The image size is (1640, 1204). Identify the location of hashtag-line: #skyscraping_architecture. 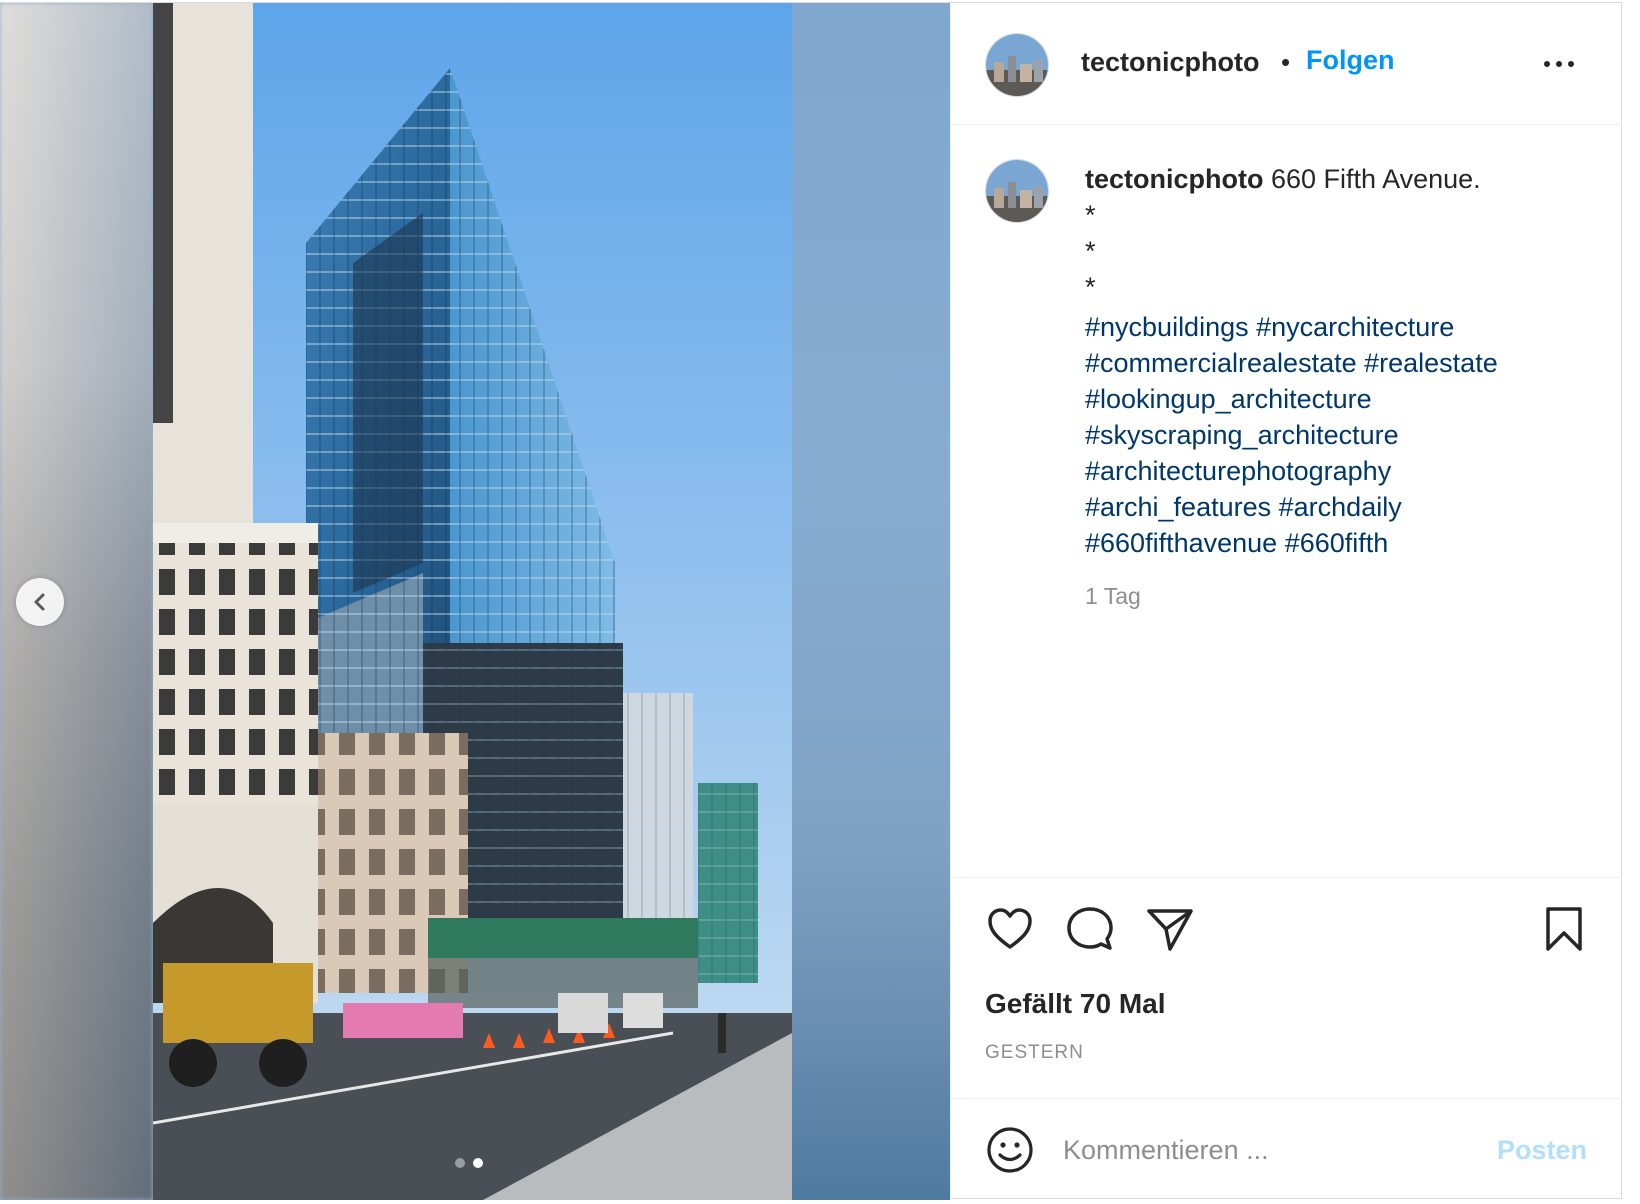
(1340, 435).